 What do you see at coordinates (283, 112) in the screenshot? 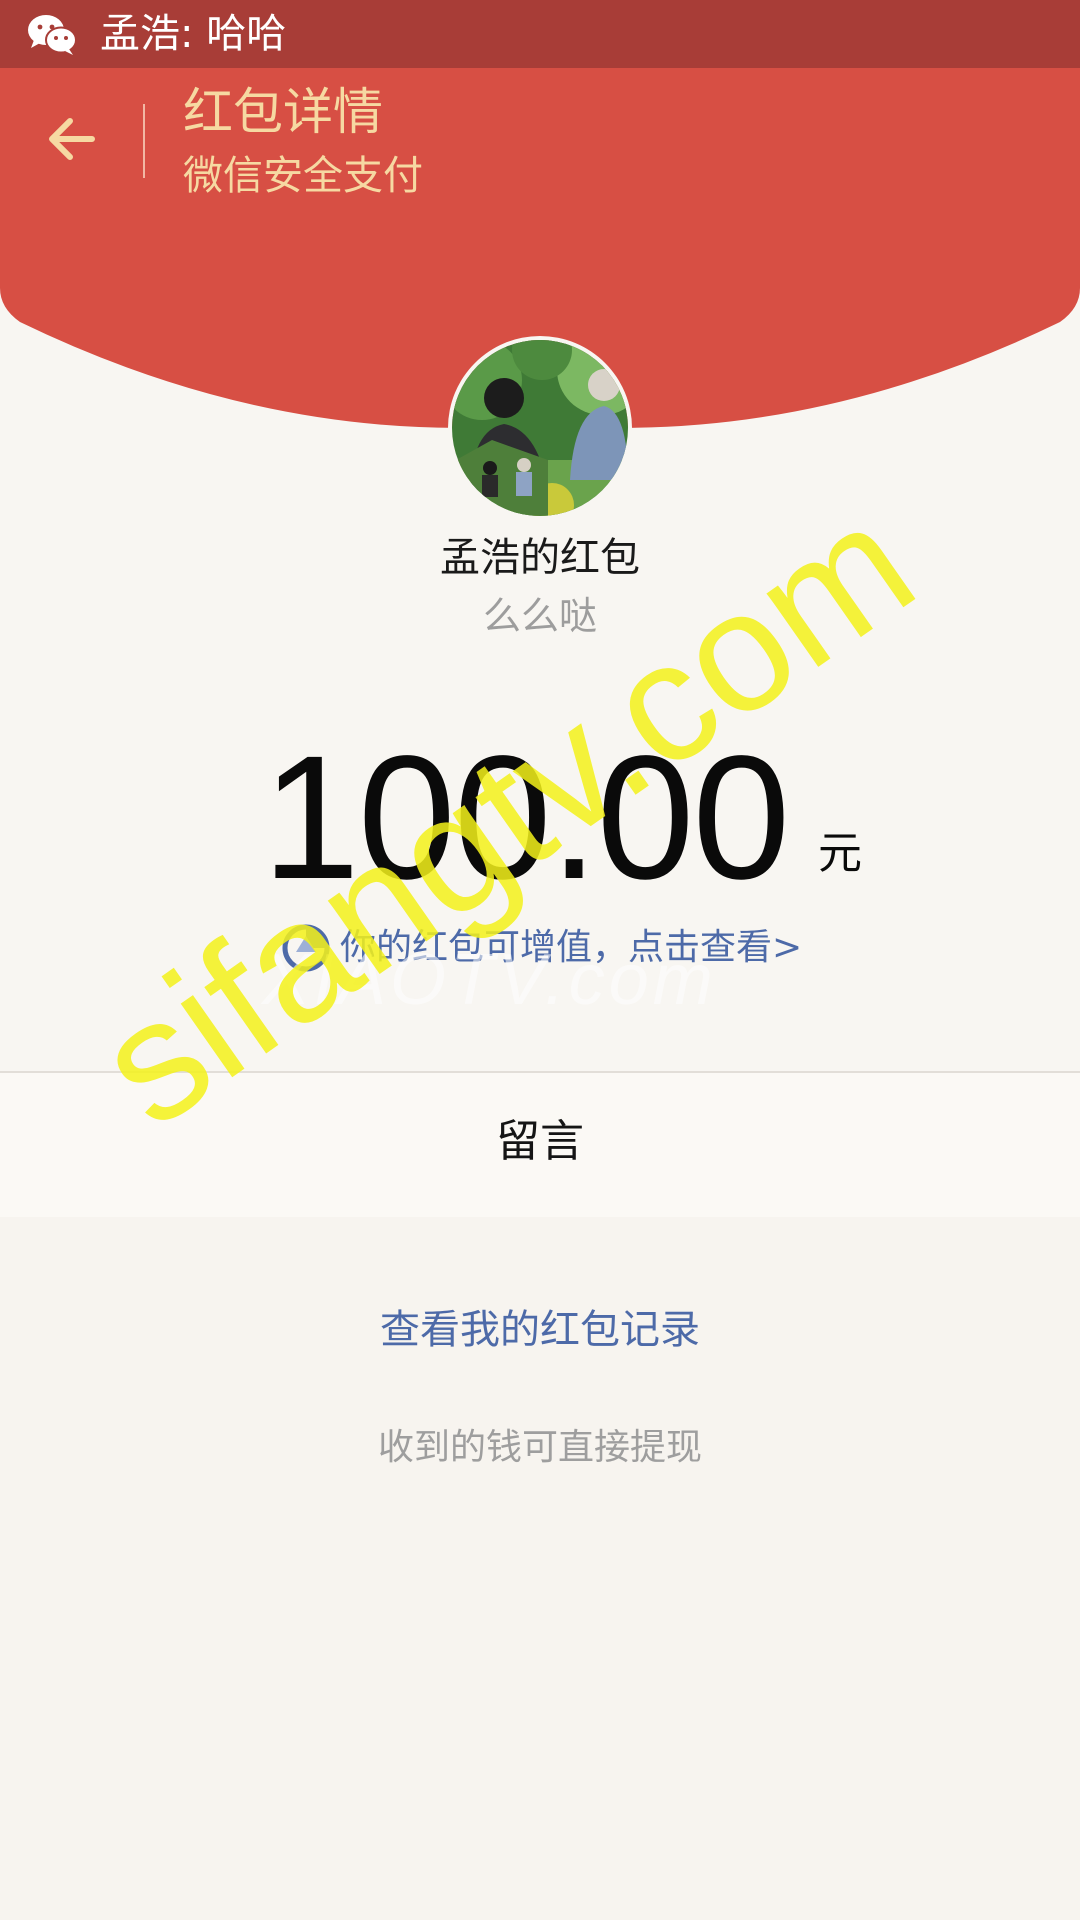
I see `page-title: 红包详情` at bounding box center [283, 112].